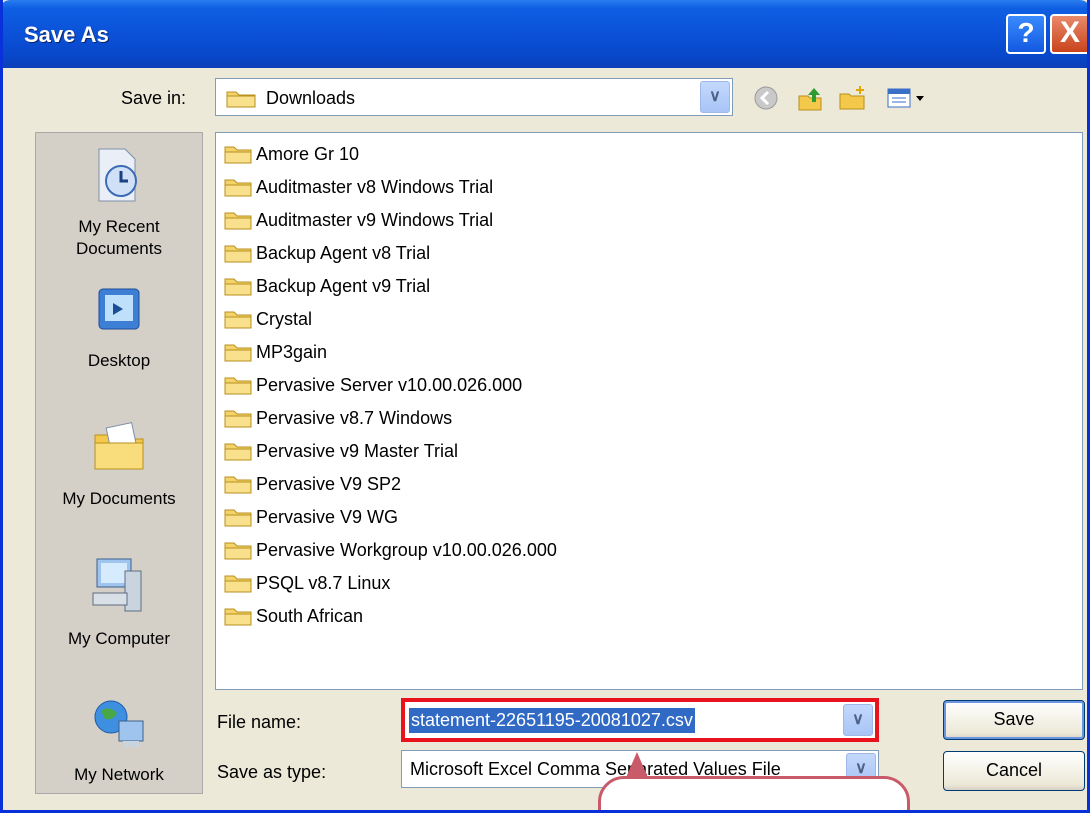  I want to click on my-network-icon, so click(119, 723).